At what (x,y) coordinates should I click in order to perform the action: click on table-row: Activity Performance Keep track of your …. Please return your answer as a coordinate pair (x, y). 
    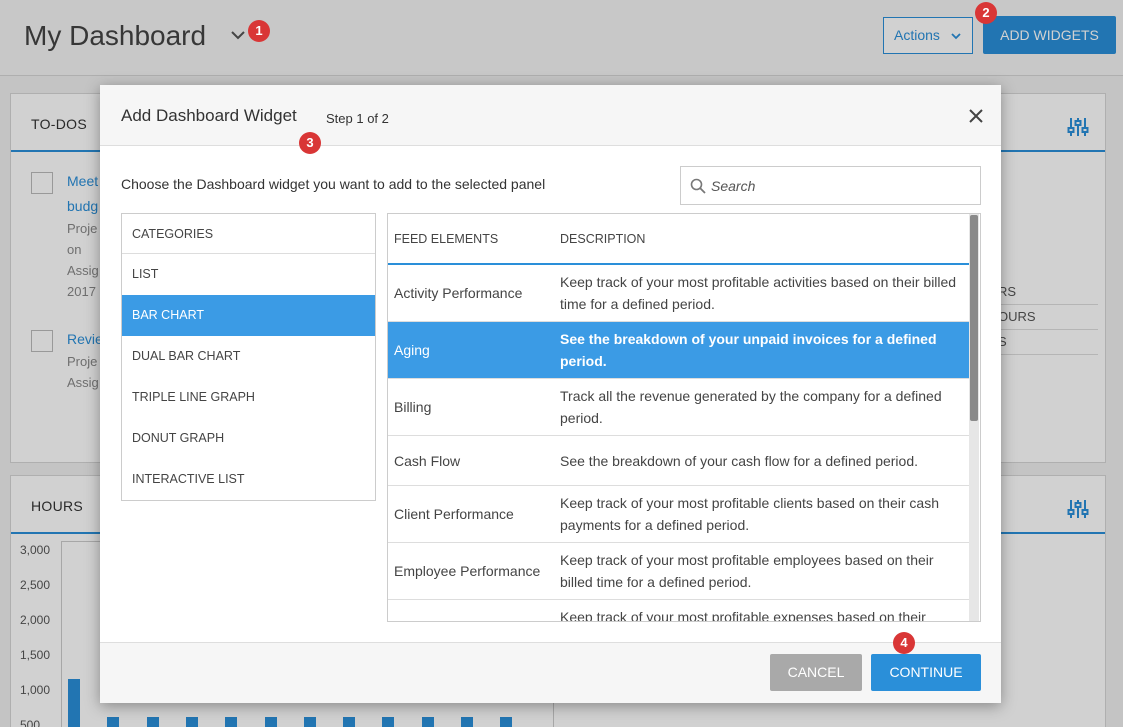
    Looking at the image, I should click on (679, 293).